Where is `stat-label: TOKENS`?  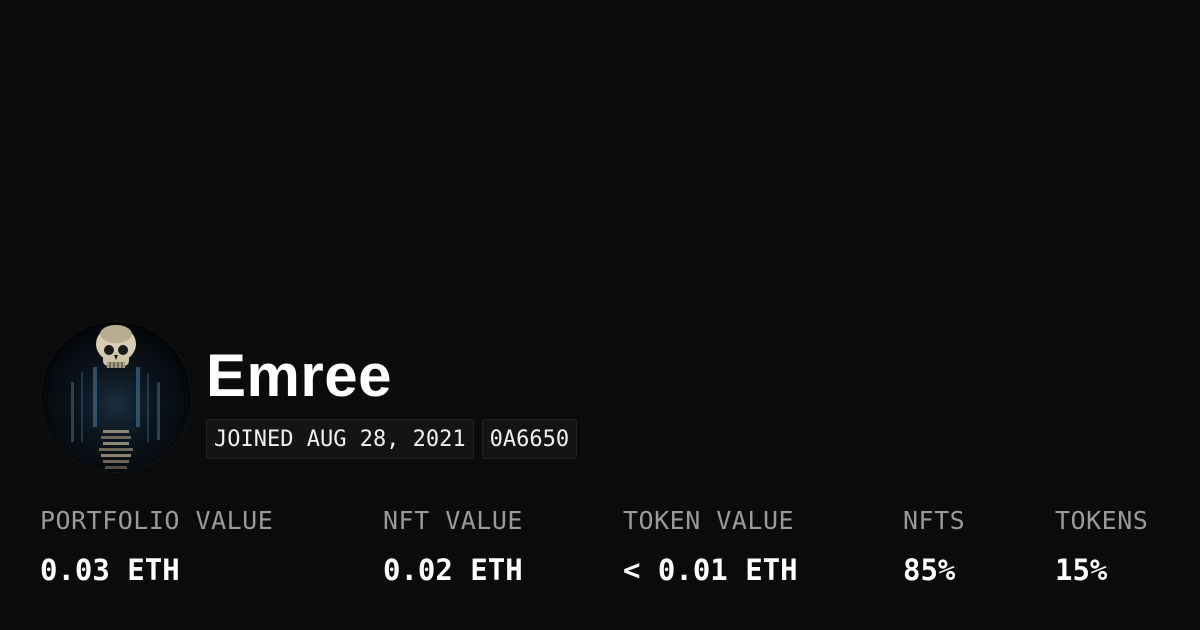 stat-label: TOKENS is located at coordinates (1102, 520).